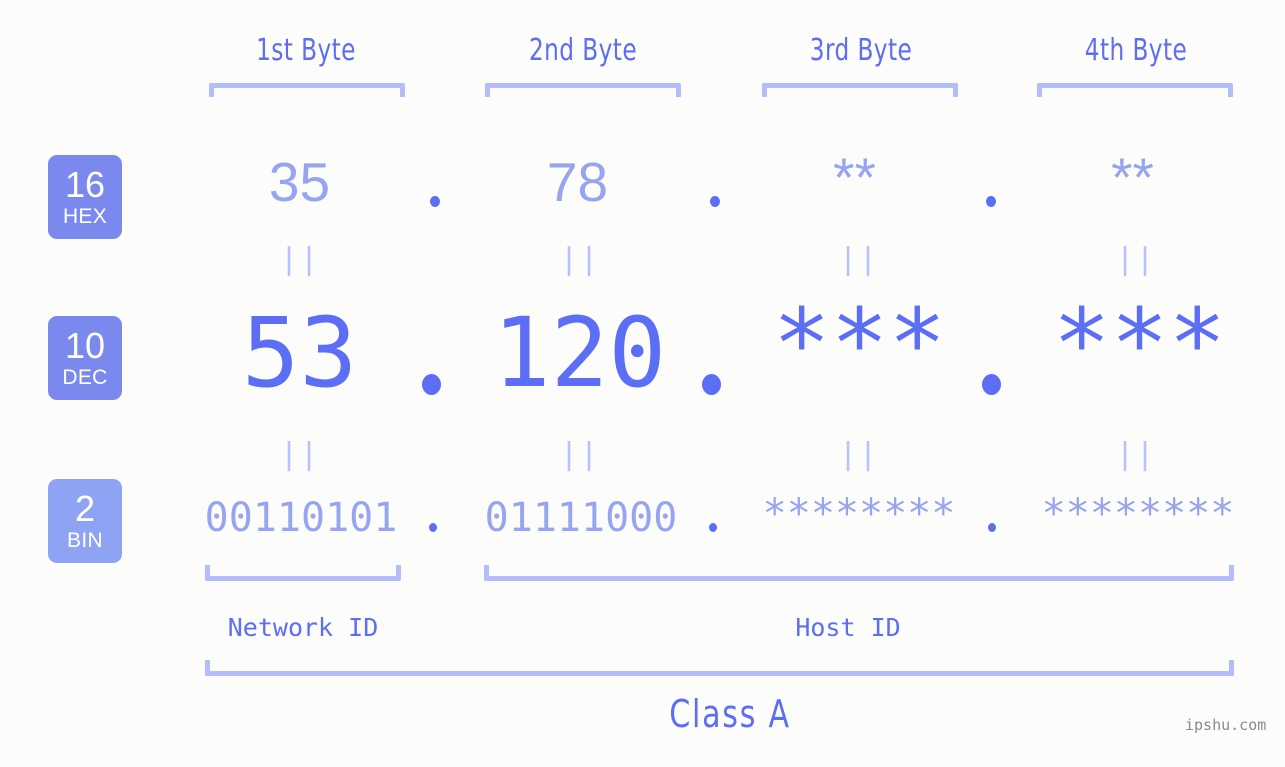 The height and width of the screenshot is (767, 1285). Describe the element at coordinates (85, 377) in the screenshot. I see `base-badge-dec-abbr: DEC` at that location.